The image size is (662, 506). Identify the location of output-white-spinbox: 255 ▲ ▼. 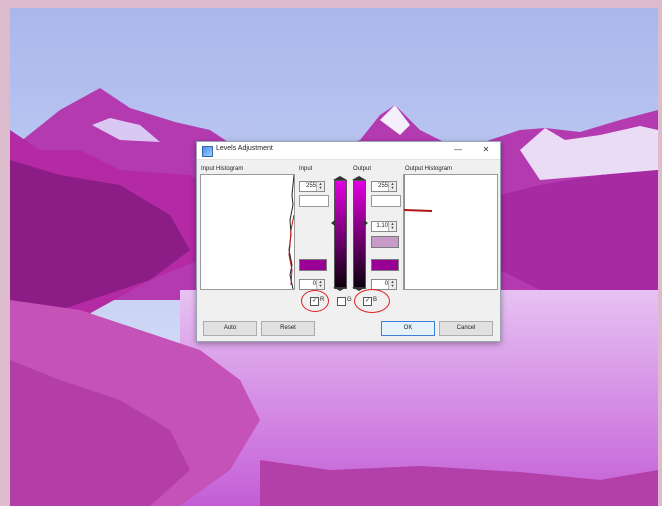
(384, 186).